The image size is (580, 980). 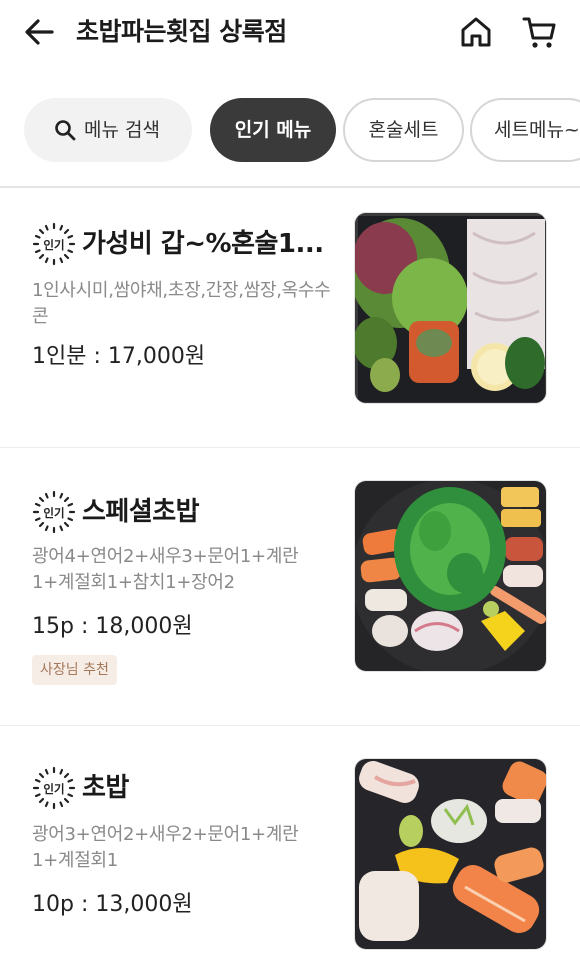 I want to click on back-button, so click(x=40, y=32).